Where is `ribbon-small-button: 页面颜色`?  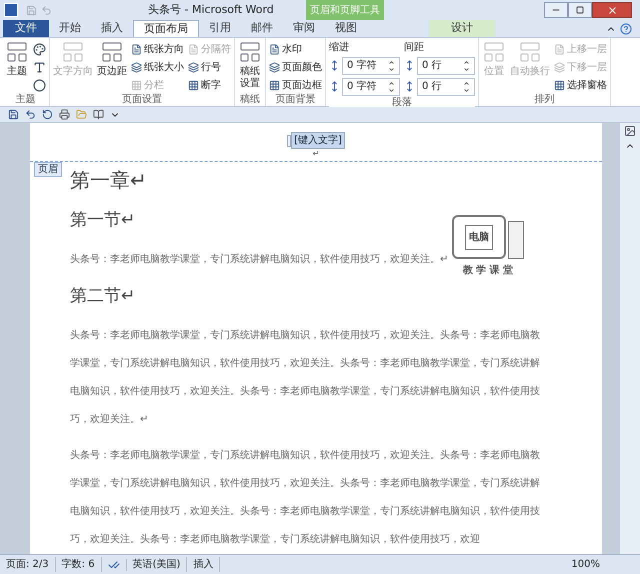 ribbon-small-button: 页面颜色 is located at coordinates (295, 67).